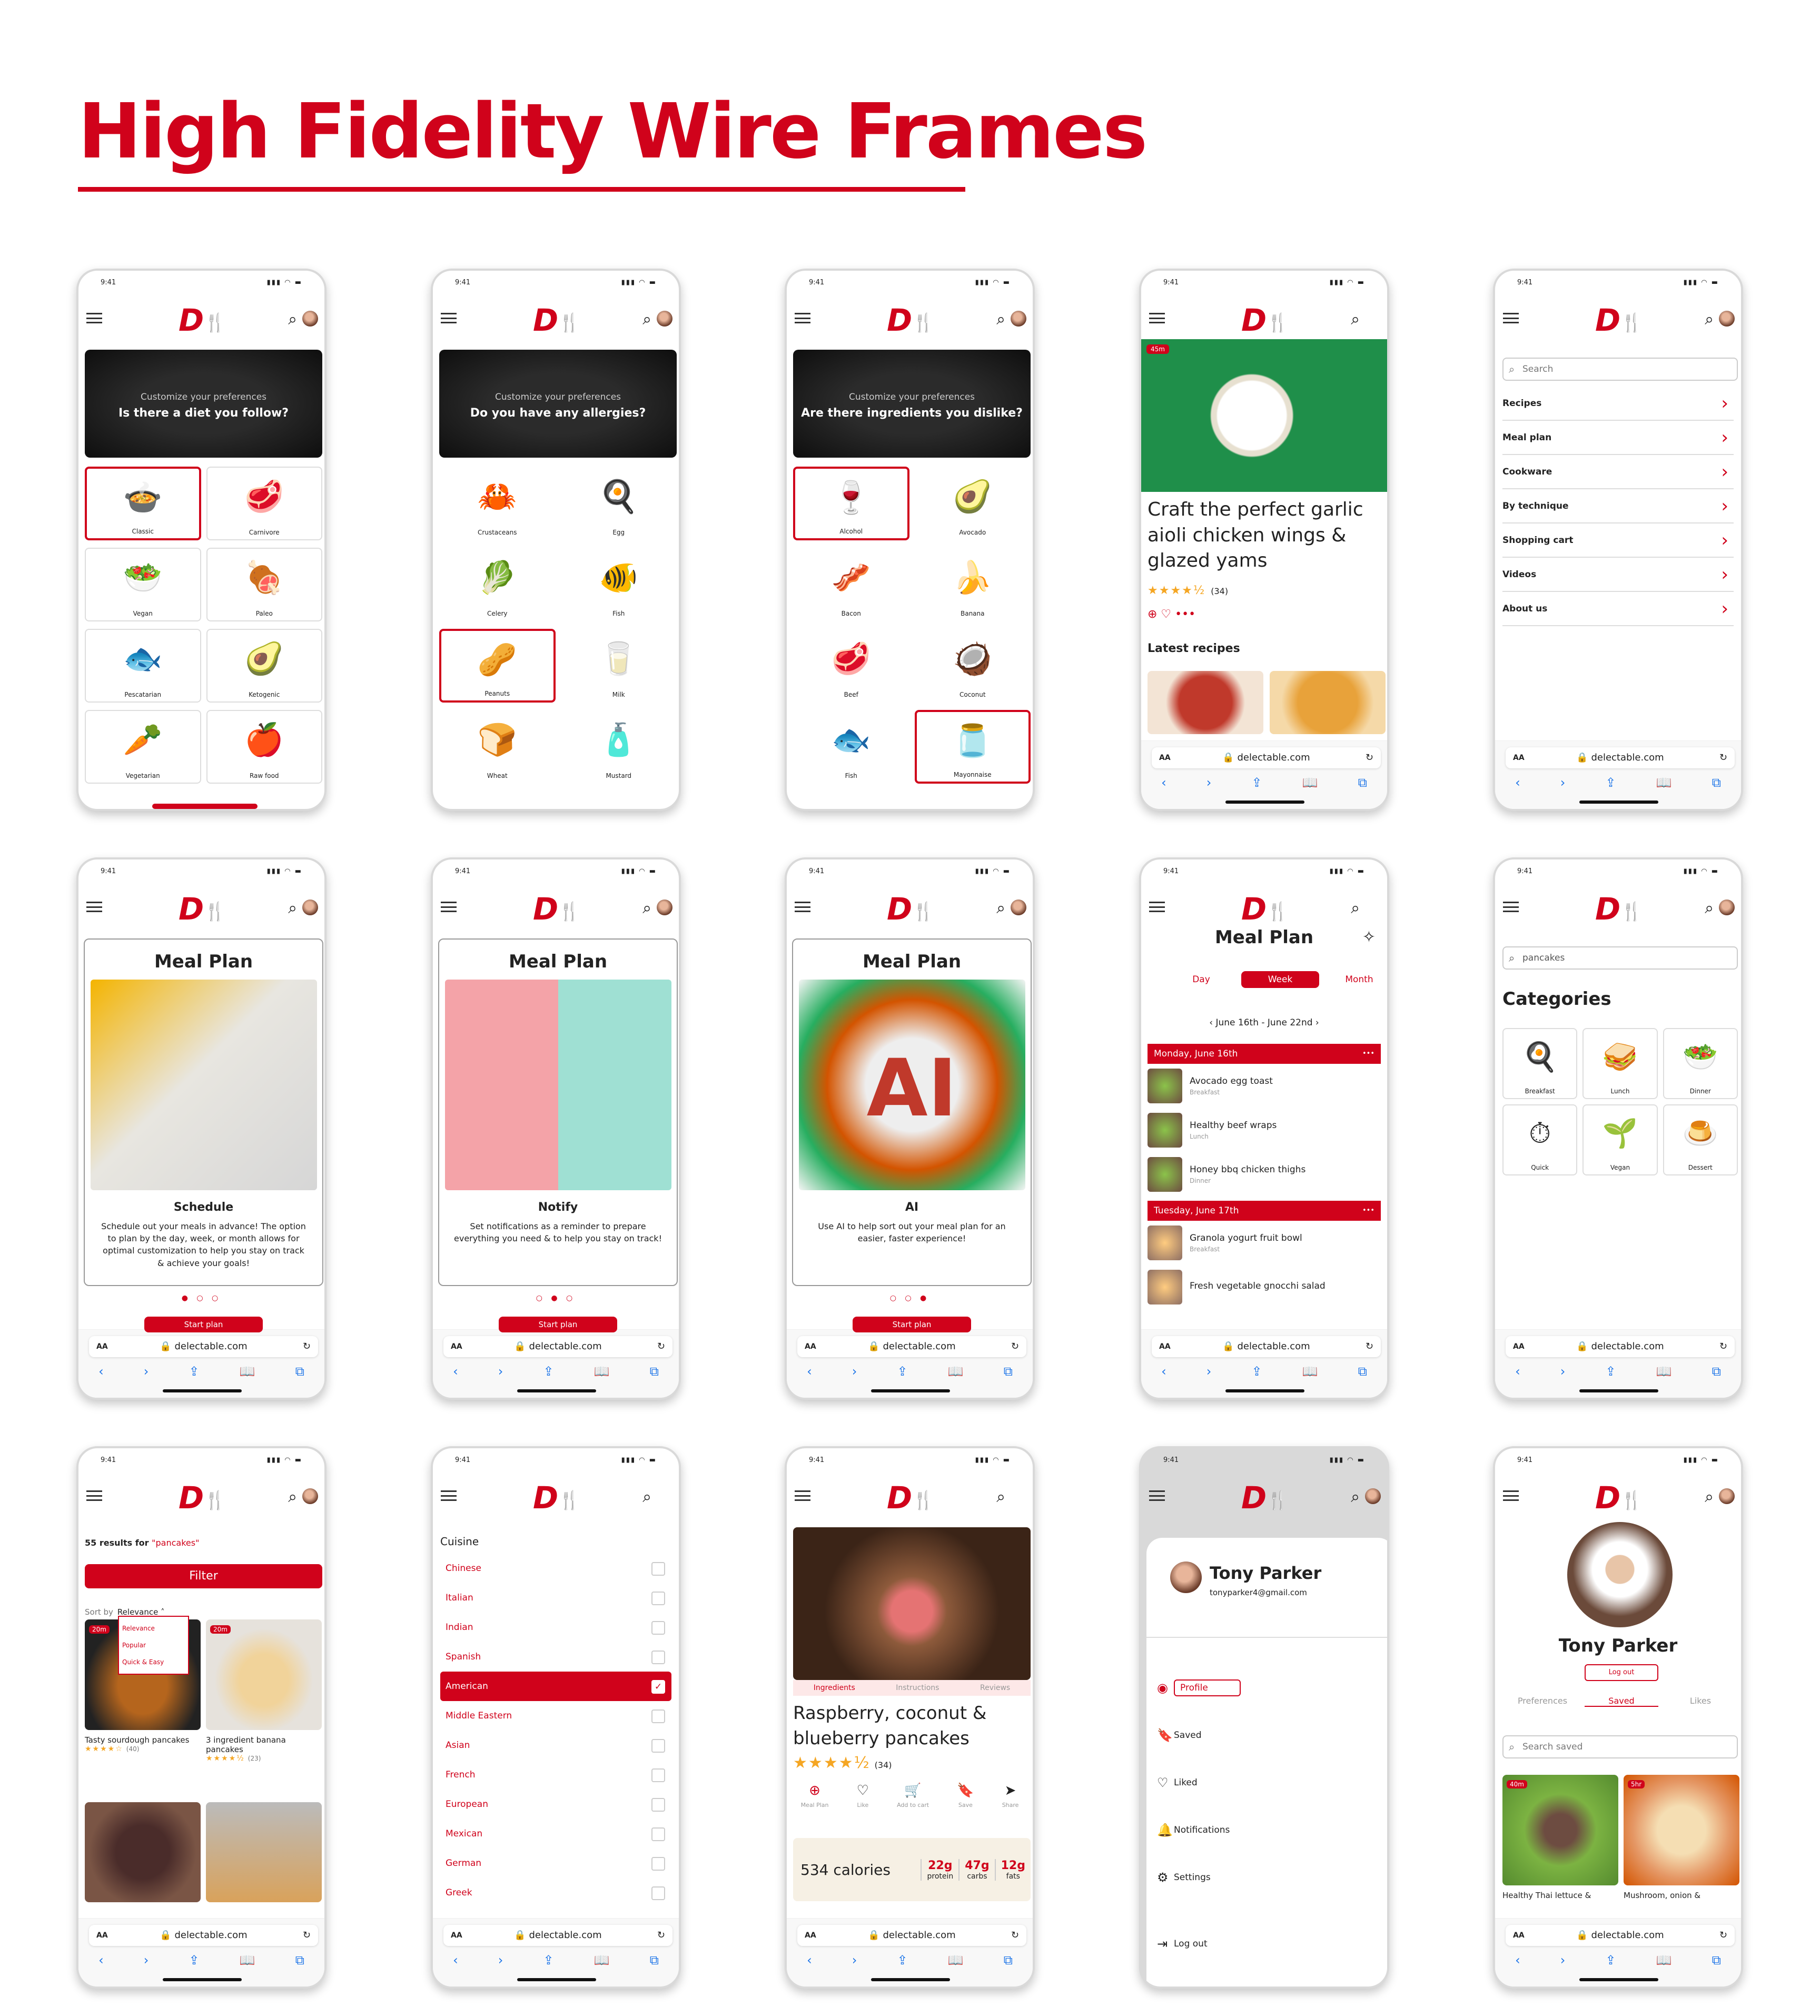 The height and width of the screenshot is (2016, 1820). I want to click on cuisine-checkbox: ✓, so click(658, 1687).